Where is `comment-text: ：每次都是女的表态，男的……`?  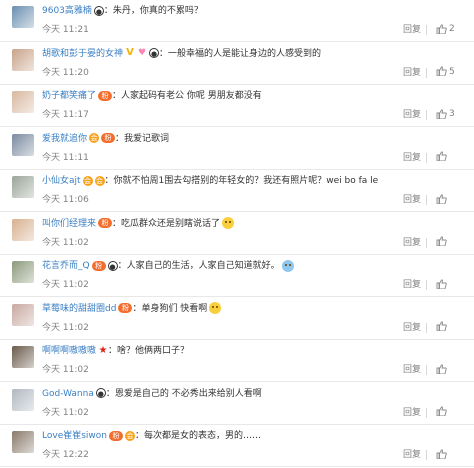
comment-text: ：每次都是女的表态，男的…… is located at coordinates (198, 436).